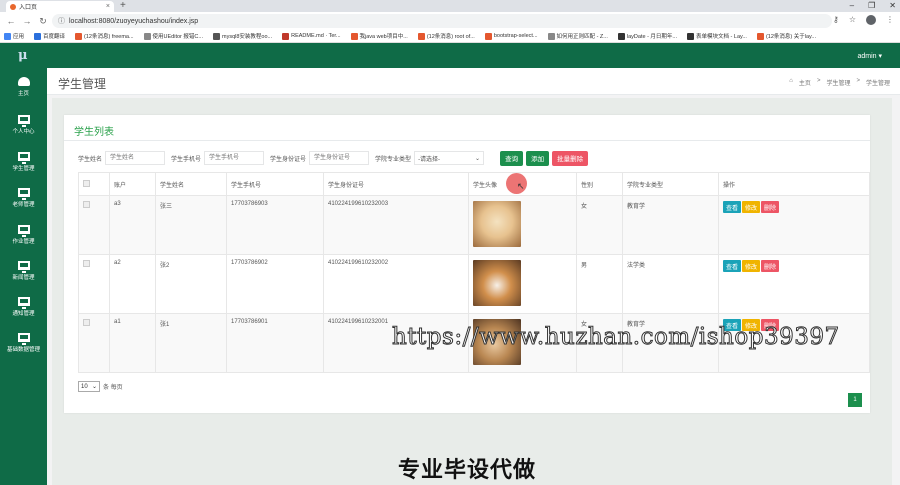 This screenshot has height=485, width=900. I want to click on new-tab-icon: +, so click(123, 6).